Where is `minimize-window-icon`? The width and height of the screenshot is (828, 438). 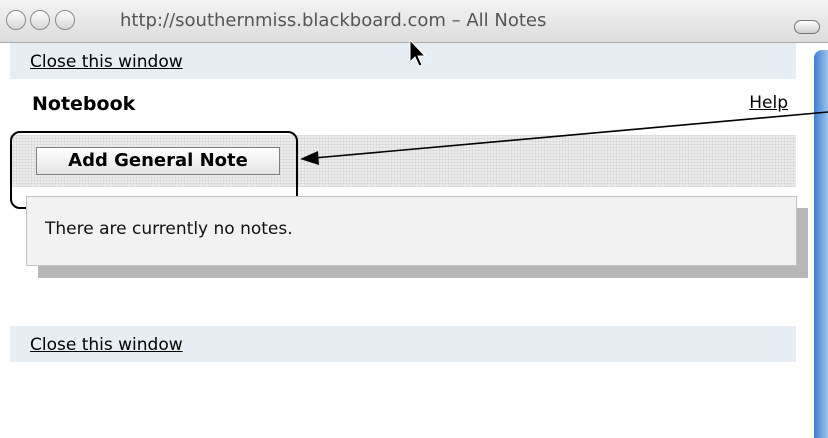 minimize-window-icon is located at coordinates (40, 20).